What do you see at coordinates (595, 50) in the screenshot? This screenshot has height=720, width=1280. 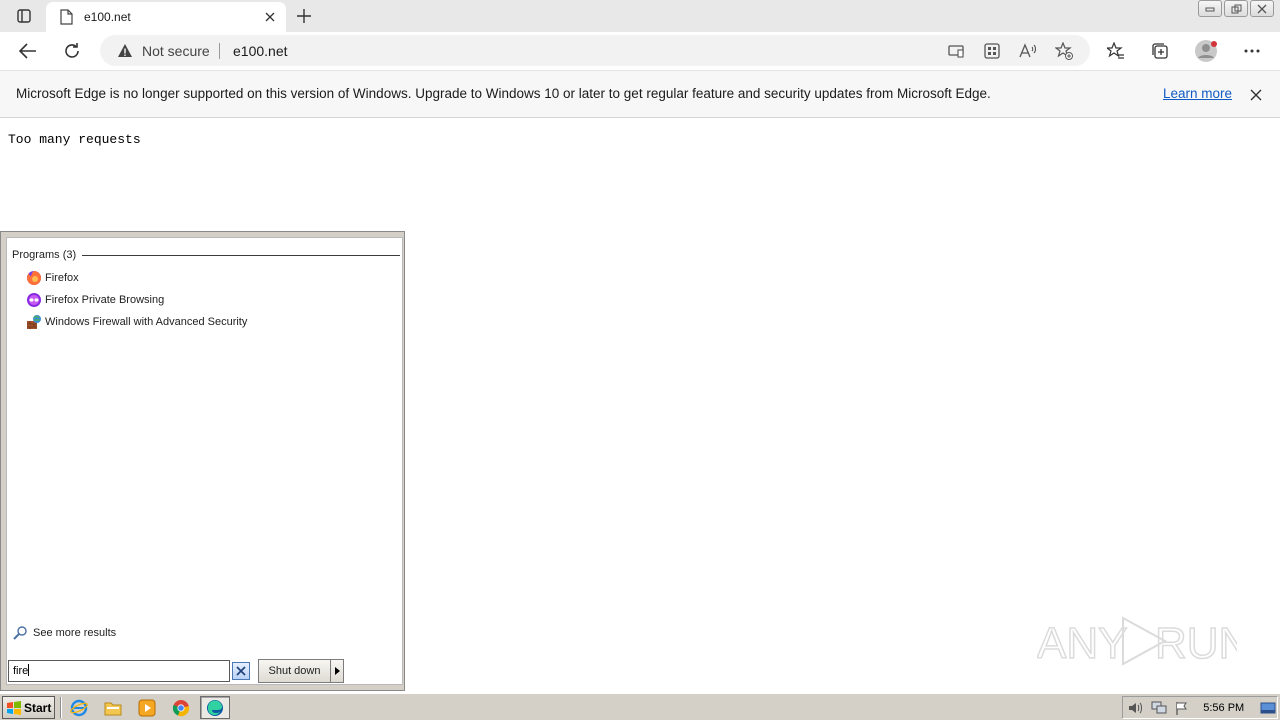 I see `address-bar: Not secure e100.net` at bounding box center [595, 50].